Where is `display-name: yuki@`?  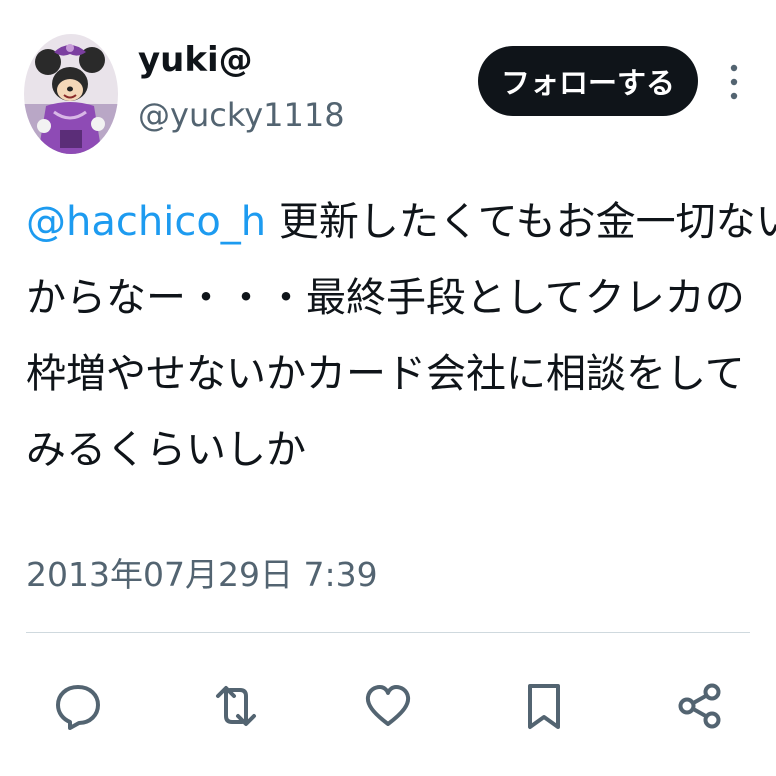 display-name: yuki@ is located at coordinates (195, 60).